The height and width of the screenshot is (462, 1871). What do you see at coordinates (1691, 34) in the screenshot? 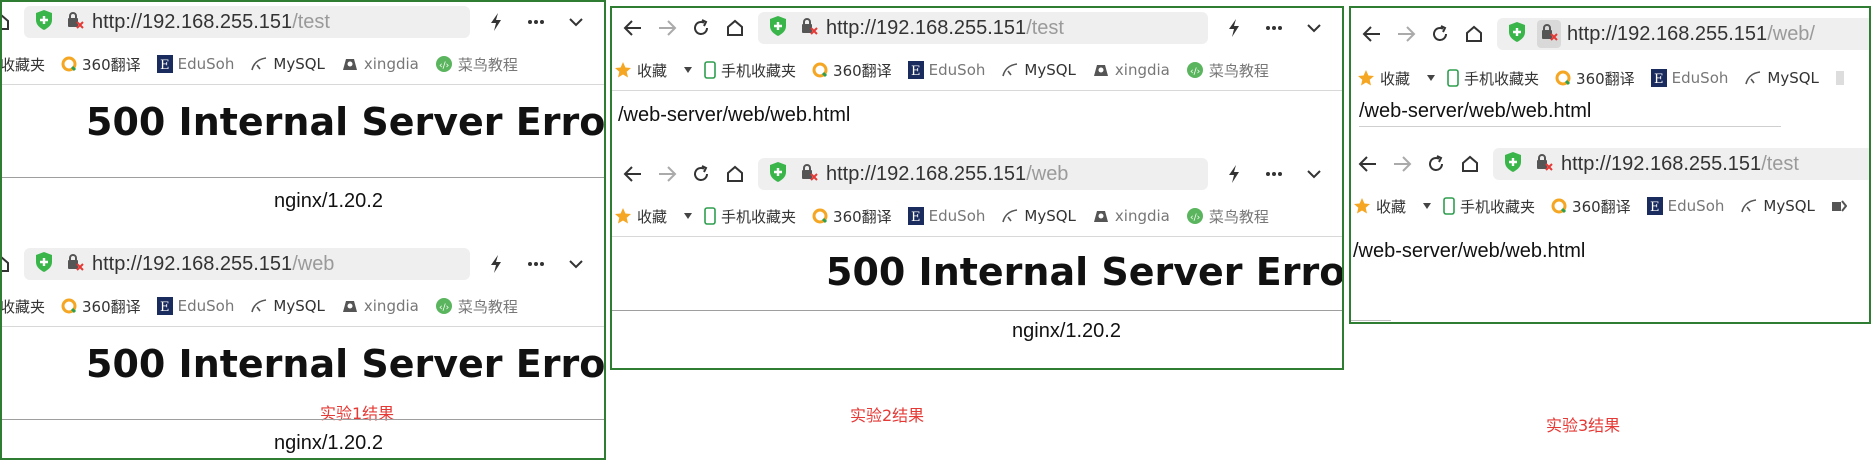
I see `url-text: http://192.168.255.151/web/` at bounding box center [1691, 34].